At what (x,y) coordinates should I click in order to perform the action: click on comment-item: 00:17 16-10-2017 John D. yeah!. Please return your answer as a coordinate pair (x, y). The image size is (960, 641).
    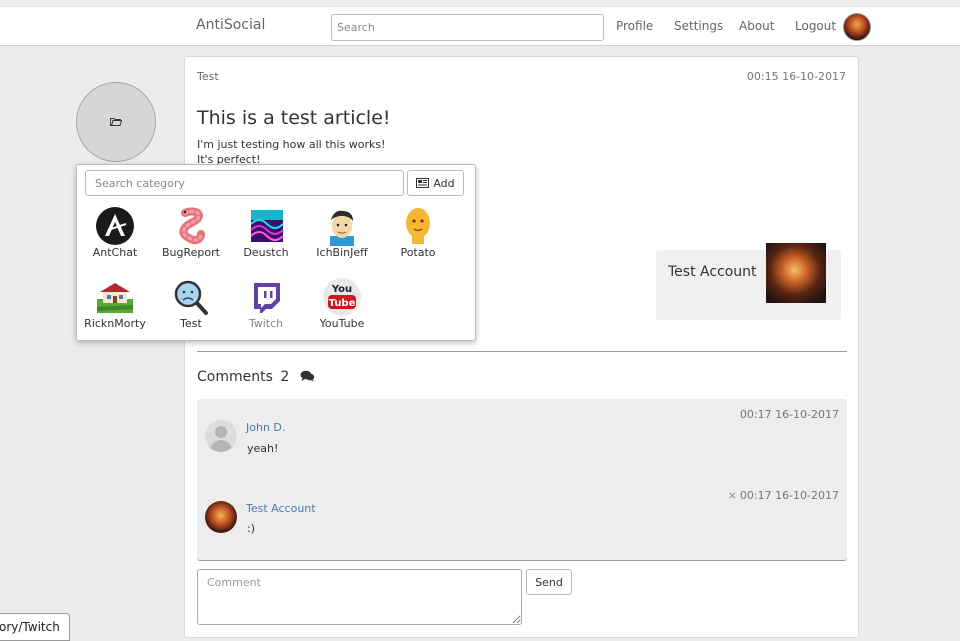
    Looking at the image, I should click on (522, 439).